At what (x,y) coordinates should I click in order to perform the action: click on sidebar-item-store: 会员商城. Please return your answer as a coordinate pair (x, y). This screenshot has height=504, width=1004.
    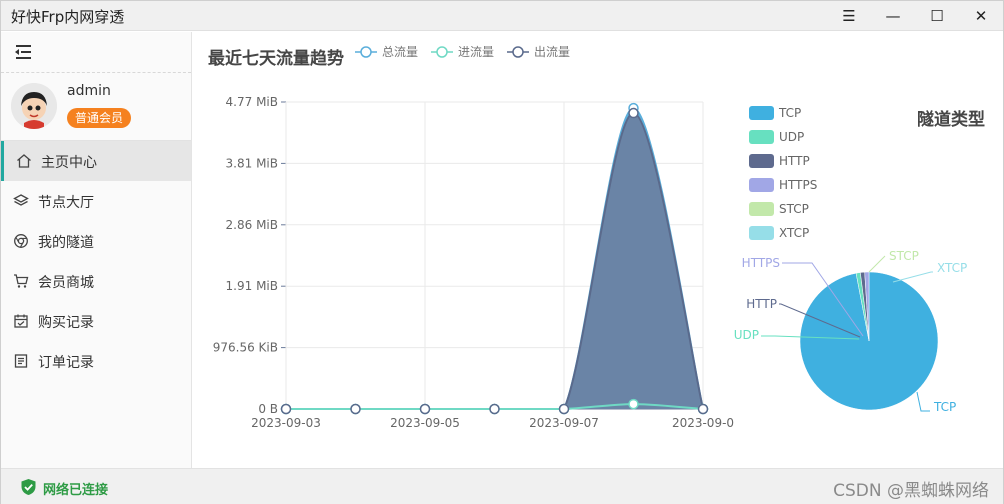
    Looking at the image, I should click on (96, 281).